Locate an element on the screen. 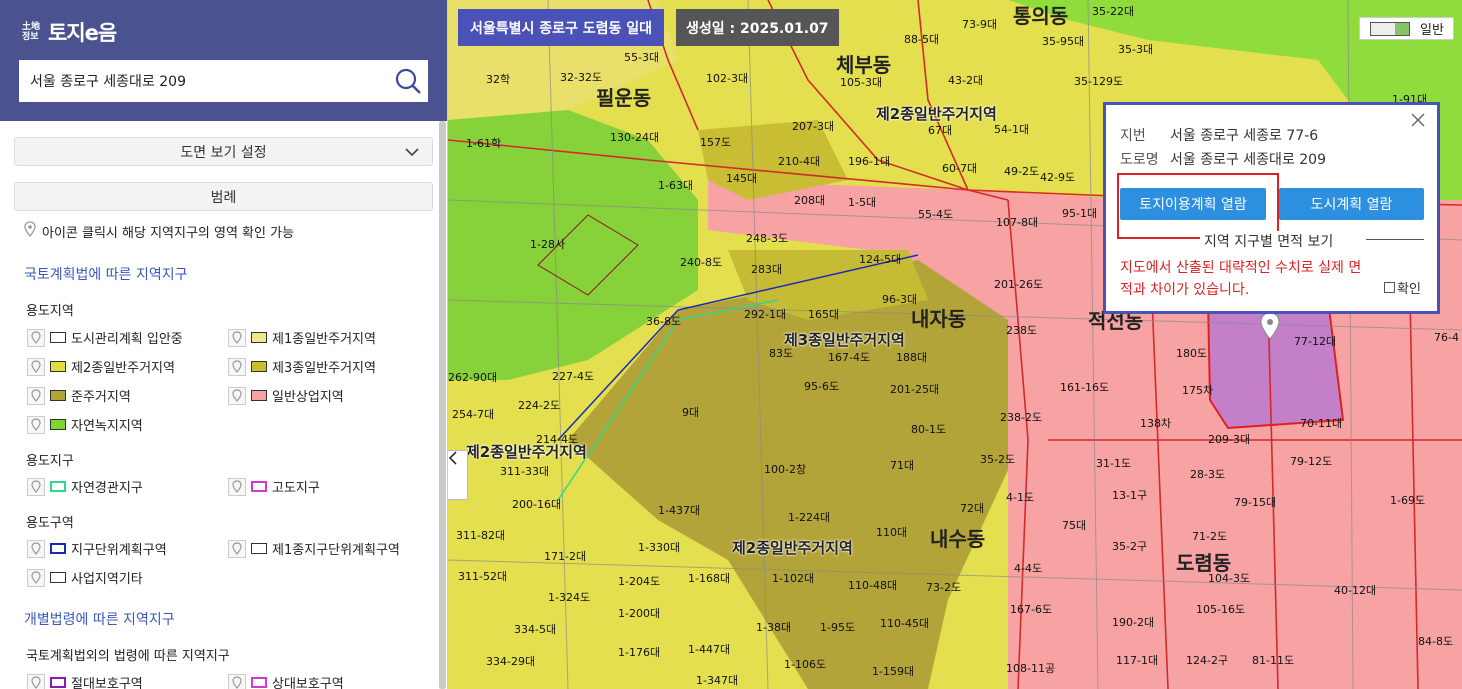 The height and width of the screenshot is (689, 1462). legend-label: 범례 is located at coordinates (223, 197).